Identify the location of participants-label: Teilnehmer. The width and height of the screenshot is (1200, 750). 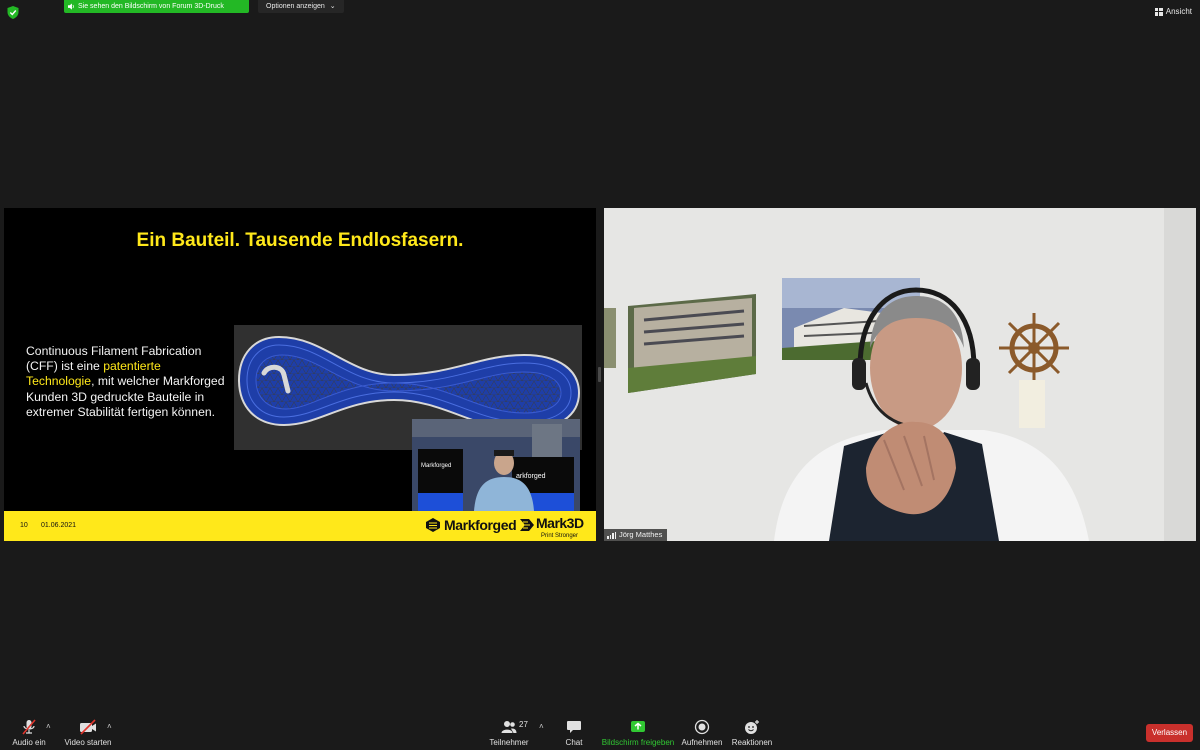
(509, 742).